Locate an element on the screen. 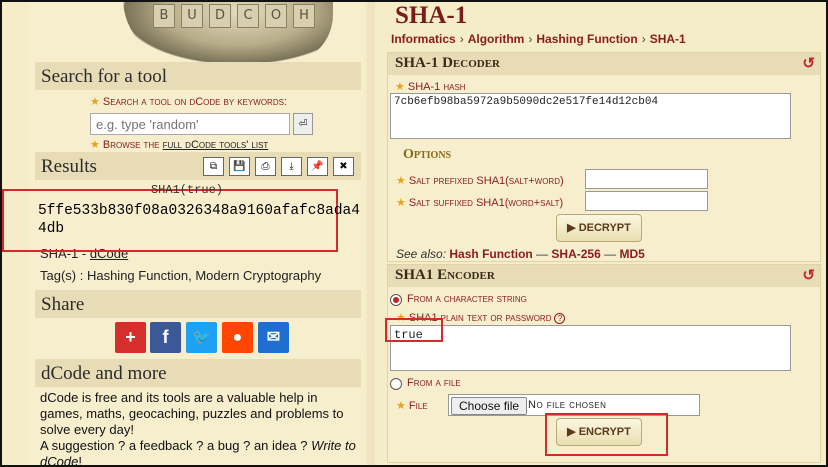 The height and width of the screenshot is (467, 828). search-hint: ★ Search a tool on dCode by keywords: is located at coordinates (188, 101).